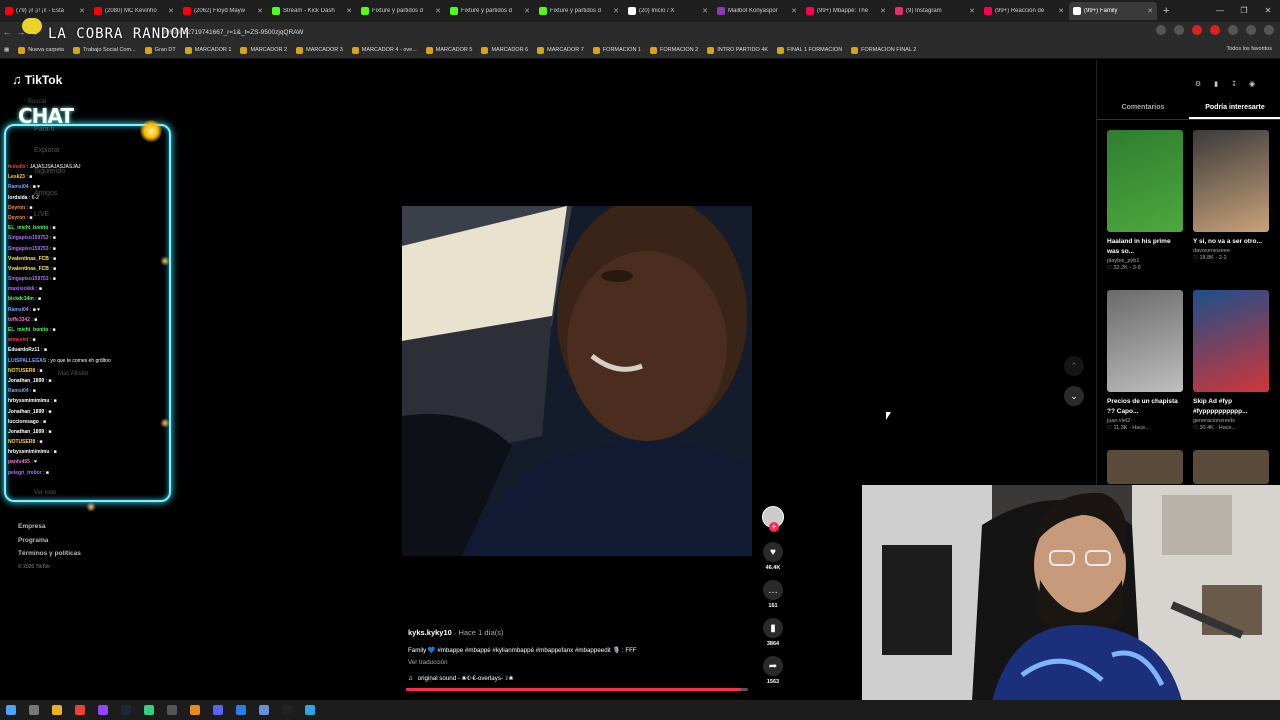 The image size is (1280, 720). Describe the element at coordinates (1231, 421) in the screenshot. I see `card-author: generacionzreels` at that location.